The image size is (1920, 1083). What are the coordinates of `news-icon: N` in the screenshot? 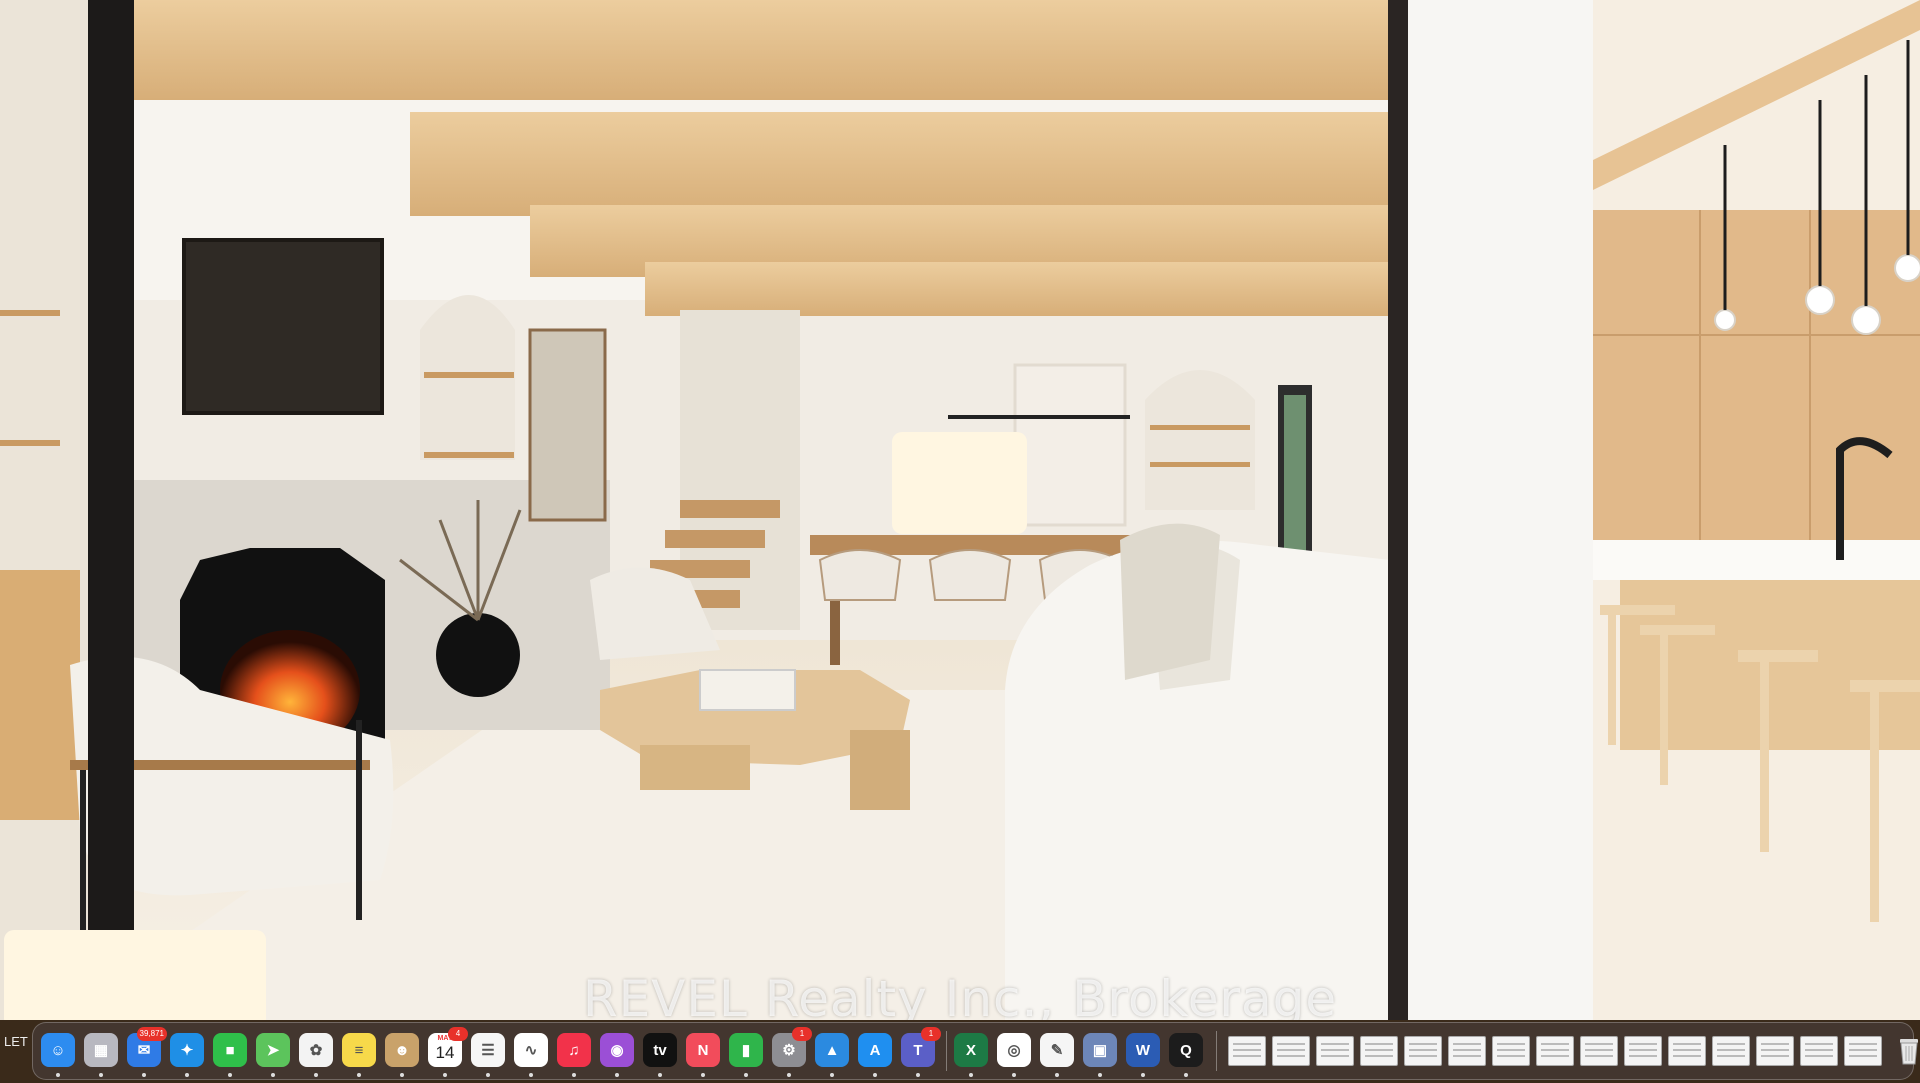 It's located at (703, 1050).